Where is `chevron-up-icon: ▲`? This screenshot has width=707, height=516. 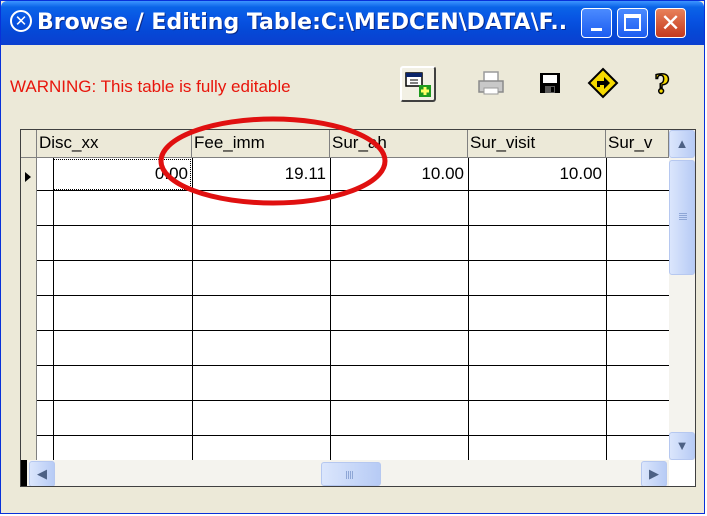
chevron-up-icon: ▲ is located at coordinates (682, 143).